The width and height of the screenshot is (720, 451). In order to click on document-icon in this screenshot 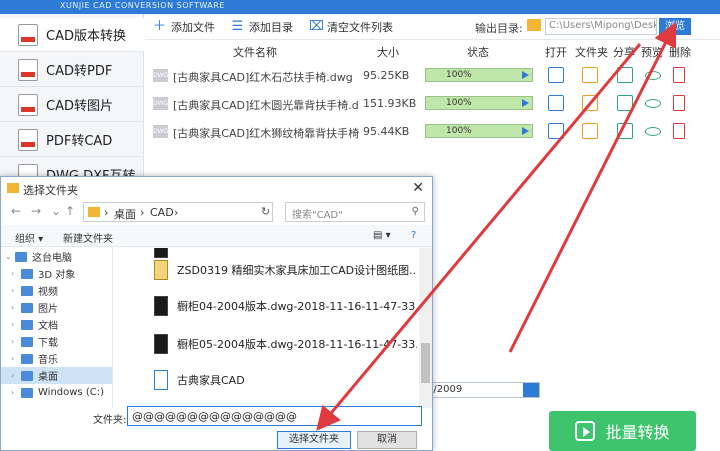, I will do `click(27, 324)`.